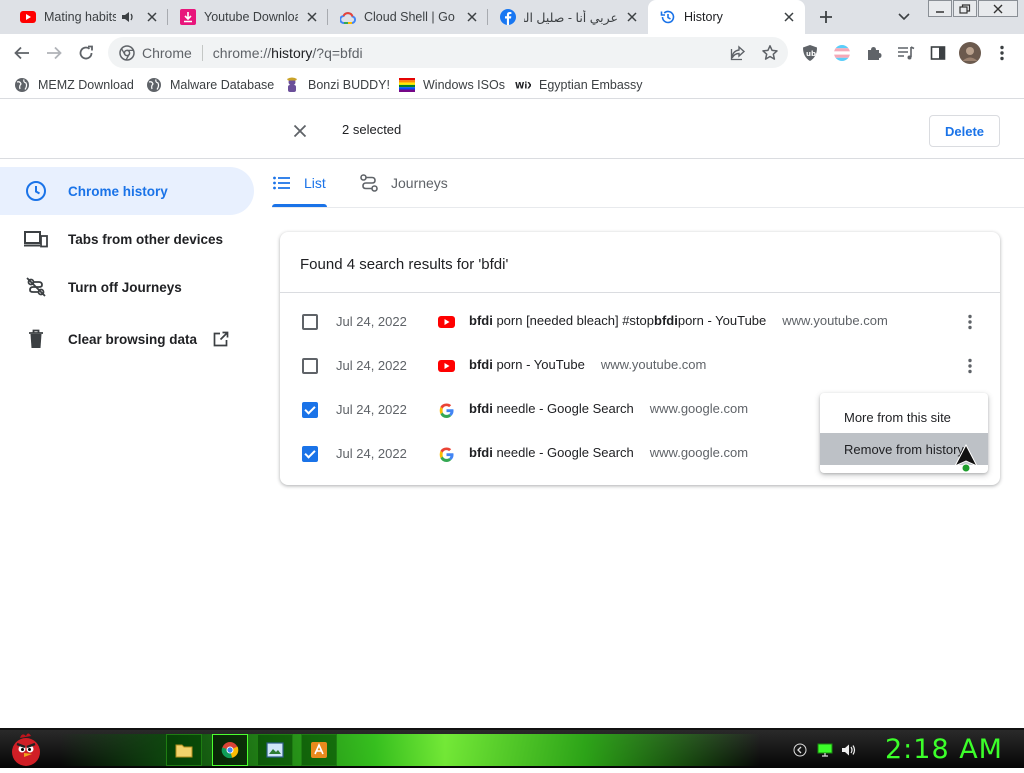 This screenshot has width=1024, height=773. What do you see at coordinates (86, 53) in the screenshot?
I see `reload-button` at bounding box center [86, 53].